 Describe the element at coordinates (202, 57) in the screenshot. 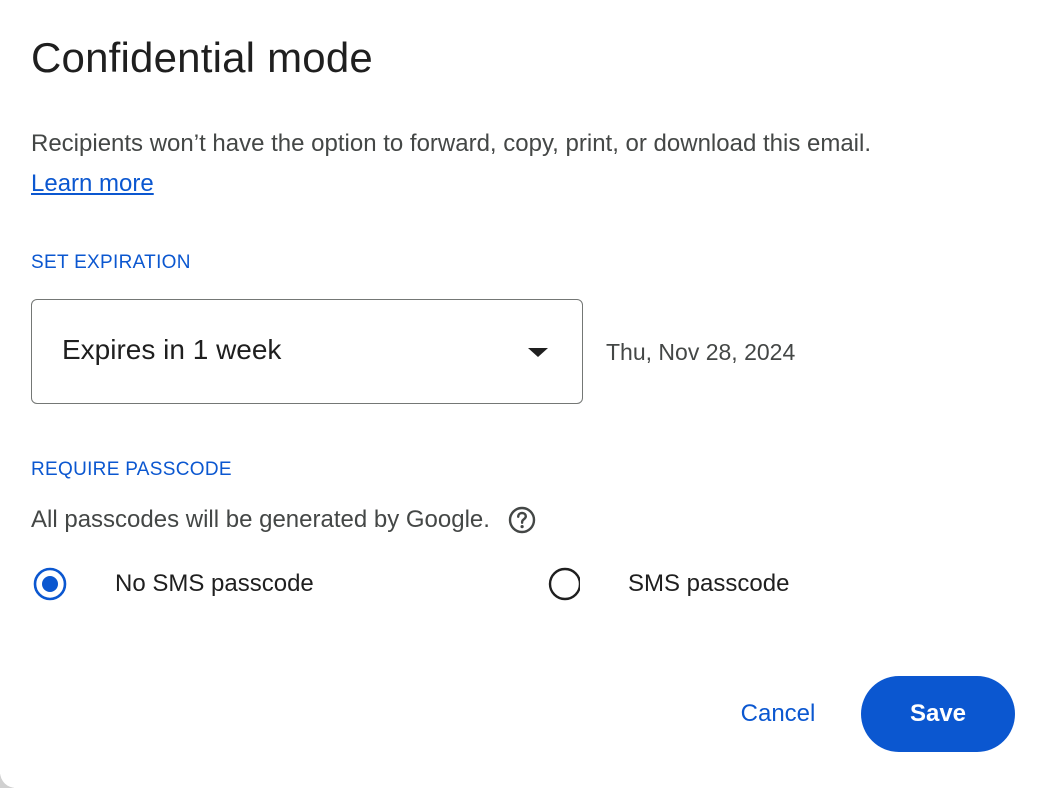

I see `dialog-title: Confidential mode` at that location.